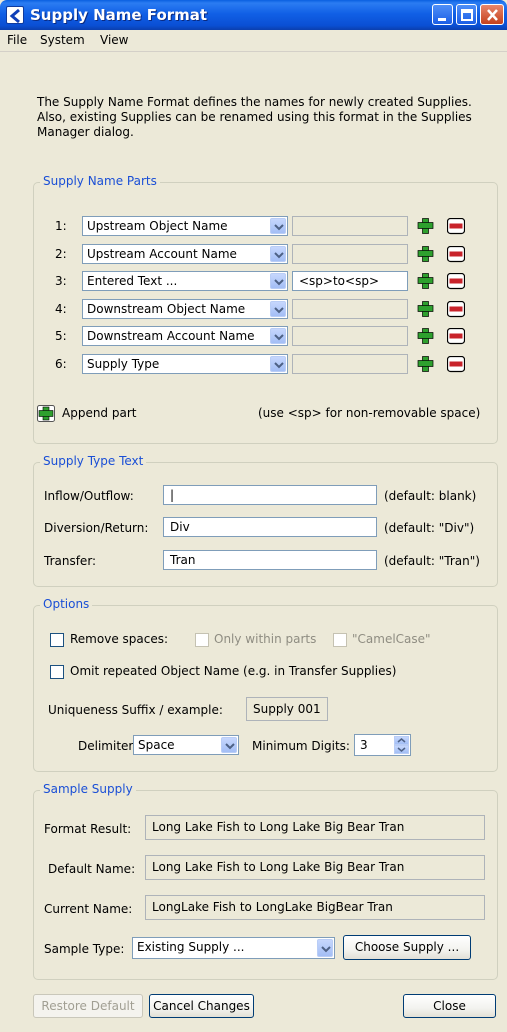 This screenshot has width=507, height=1032. I want to click on part-number: 5:, so click(61, 336).